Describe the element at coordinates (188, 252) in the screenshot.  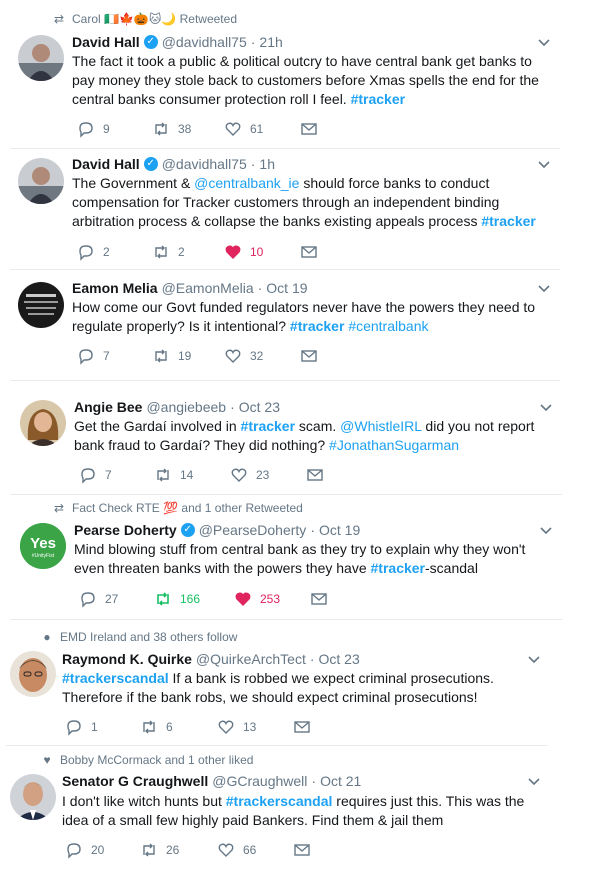
I see `retweet-button: 2` at that location.